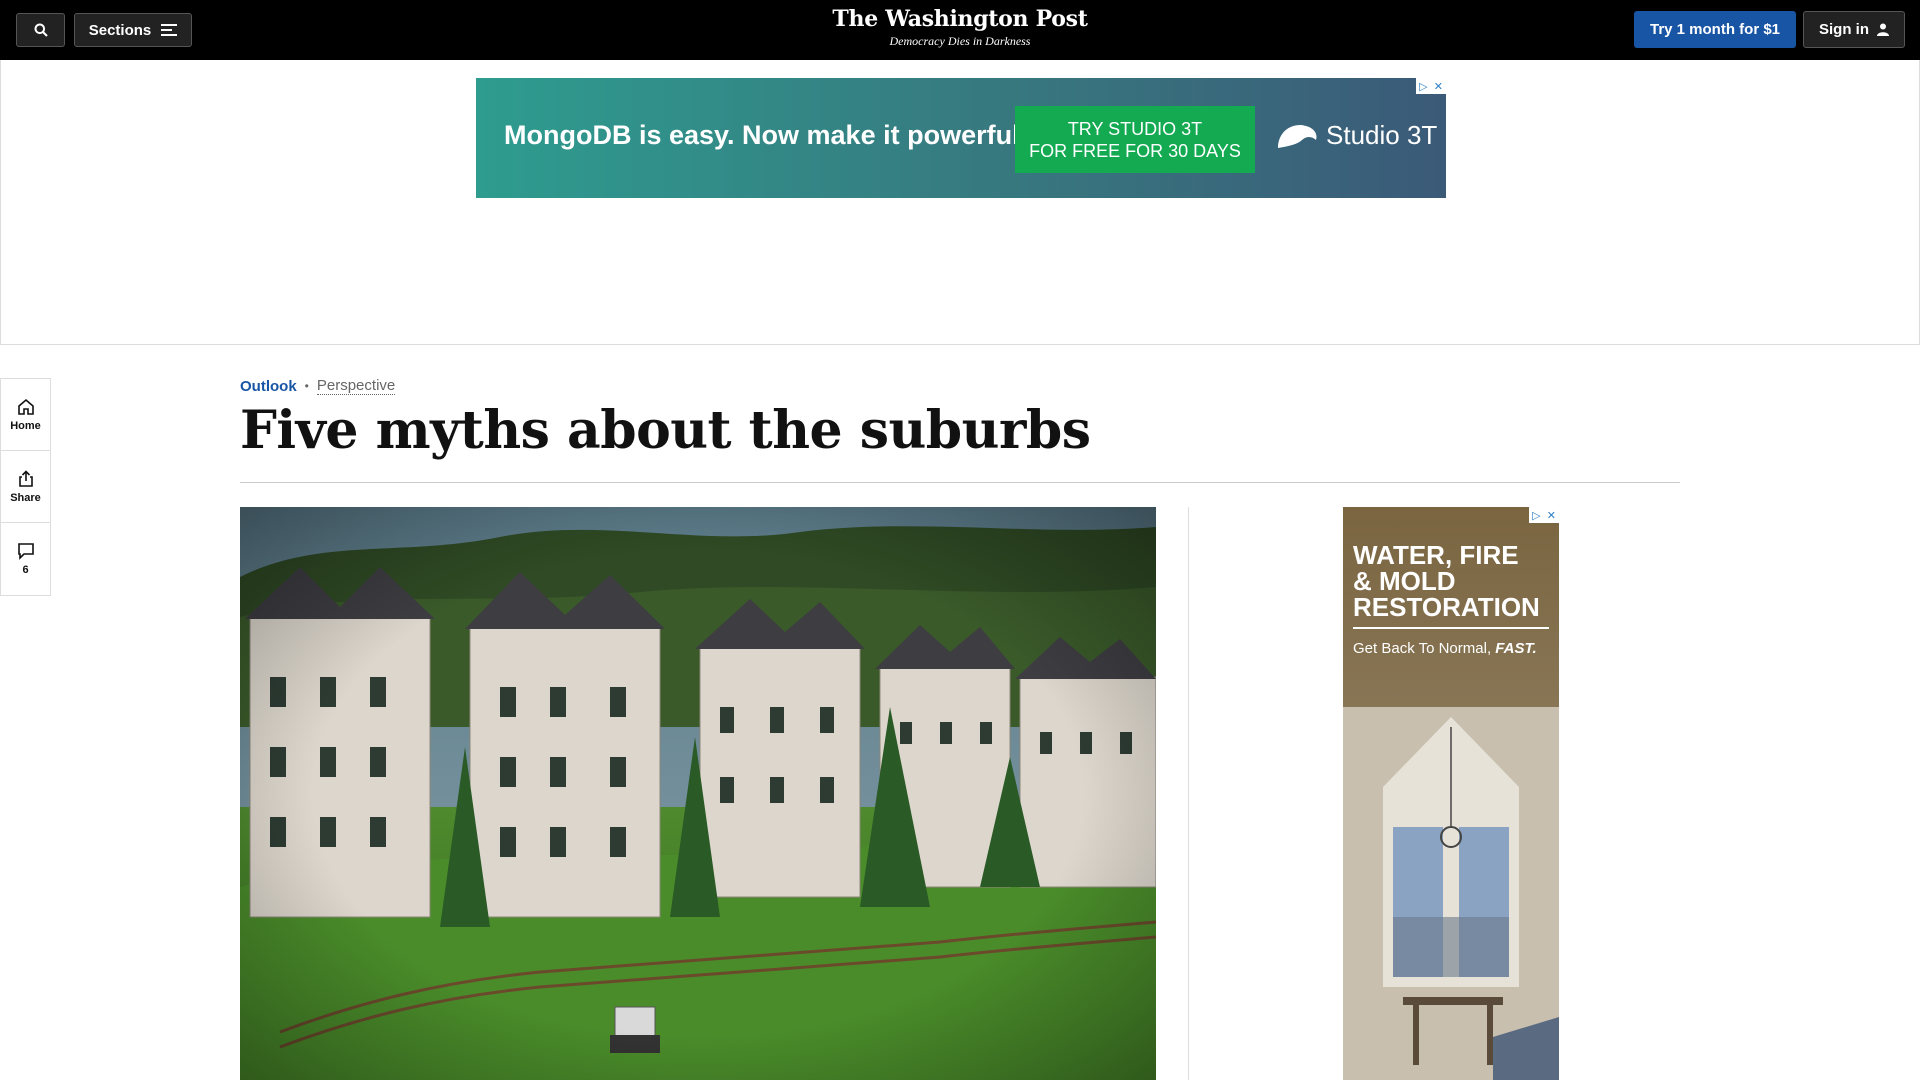 The height and width of the screenshot is (1080, 1920). What do you see at coordinates (356, 386) in the screenshot?
I see `perspective-label: Perspective` at bounding box center [356, 386].